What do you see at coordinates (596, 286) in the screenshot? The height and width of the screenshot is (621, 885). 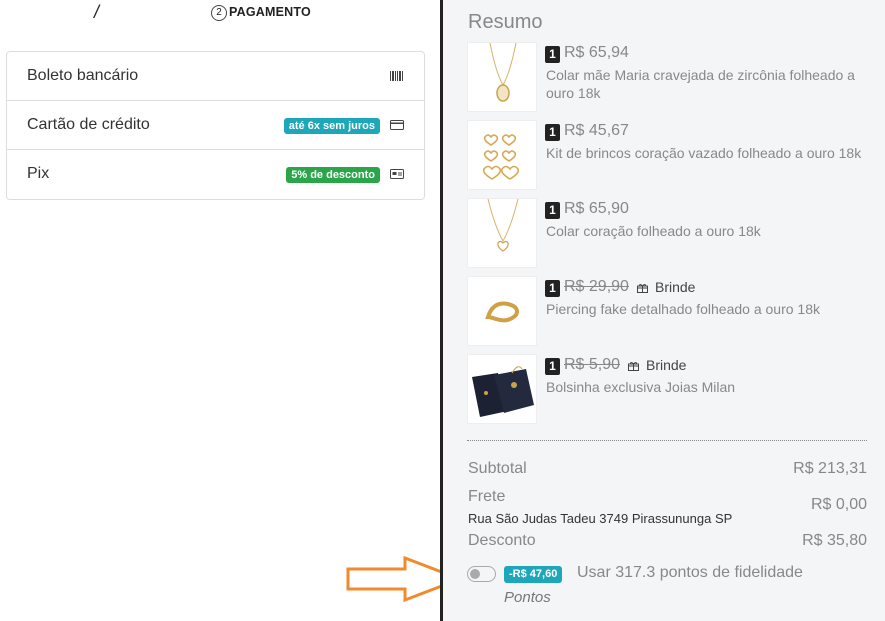 I see `item-original-price: R$ 29,90` at bounding box center [596, 286].